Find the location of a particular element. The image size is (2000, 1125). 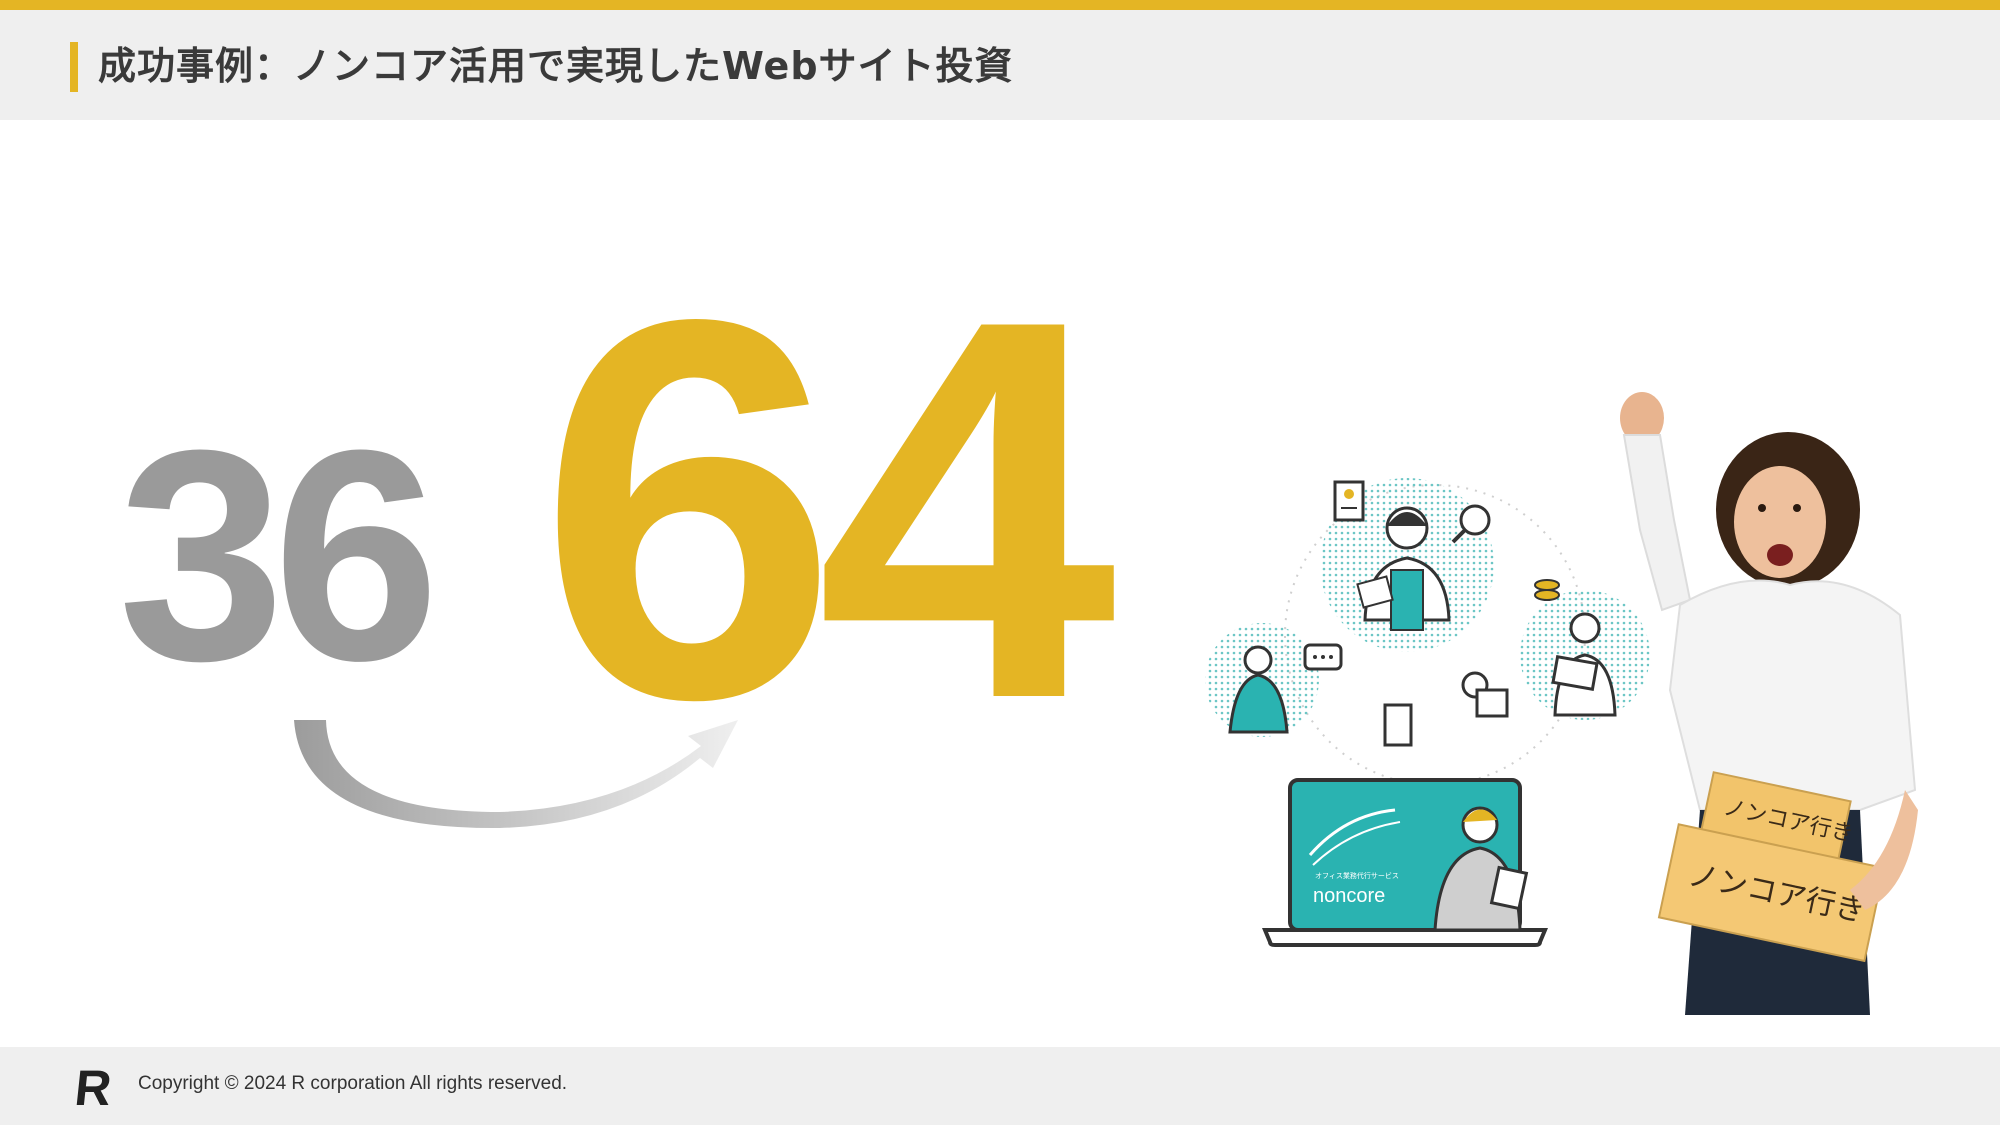

document-icon is located at coordinates (1349, 501).